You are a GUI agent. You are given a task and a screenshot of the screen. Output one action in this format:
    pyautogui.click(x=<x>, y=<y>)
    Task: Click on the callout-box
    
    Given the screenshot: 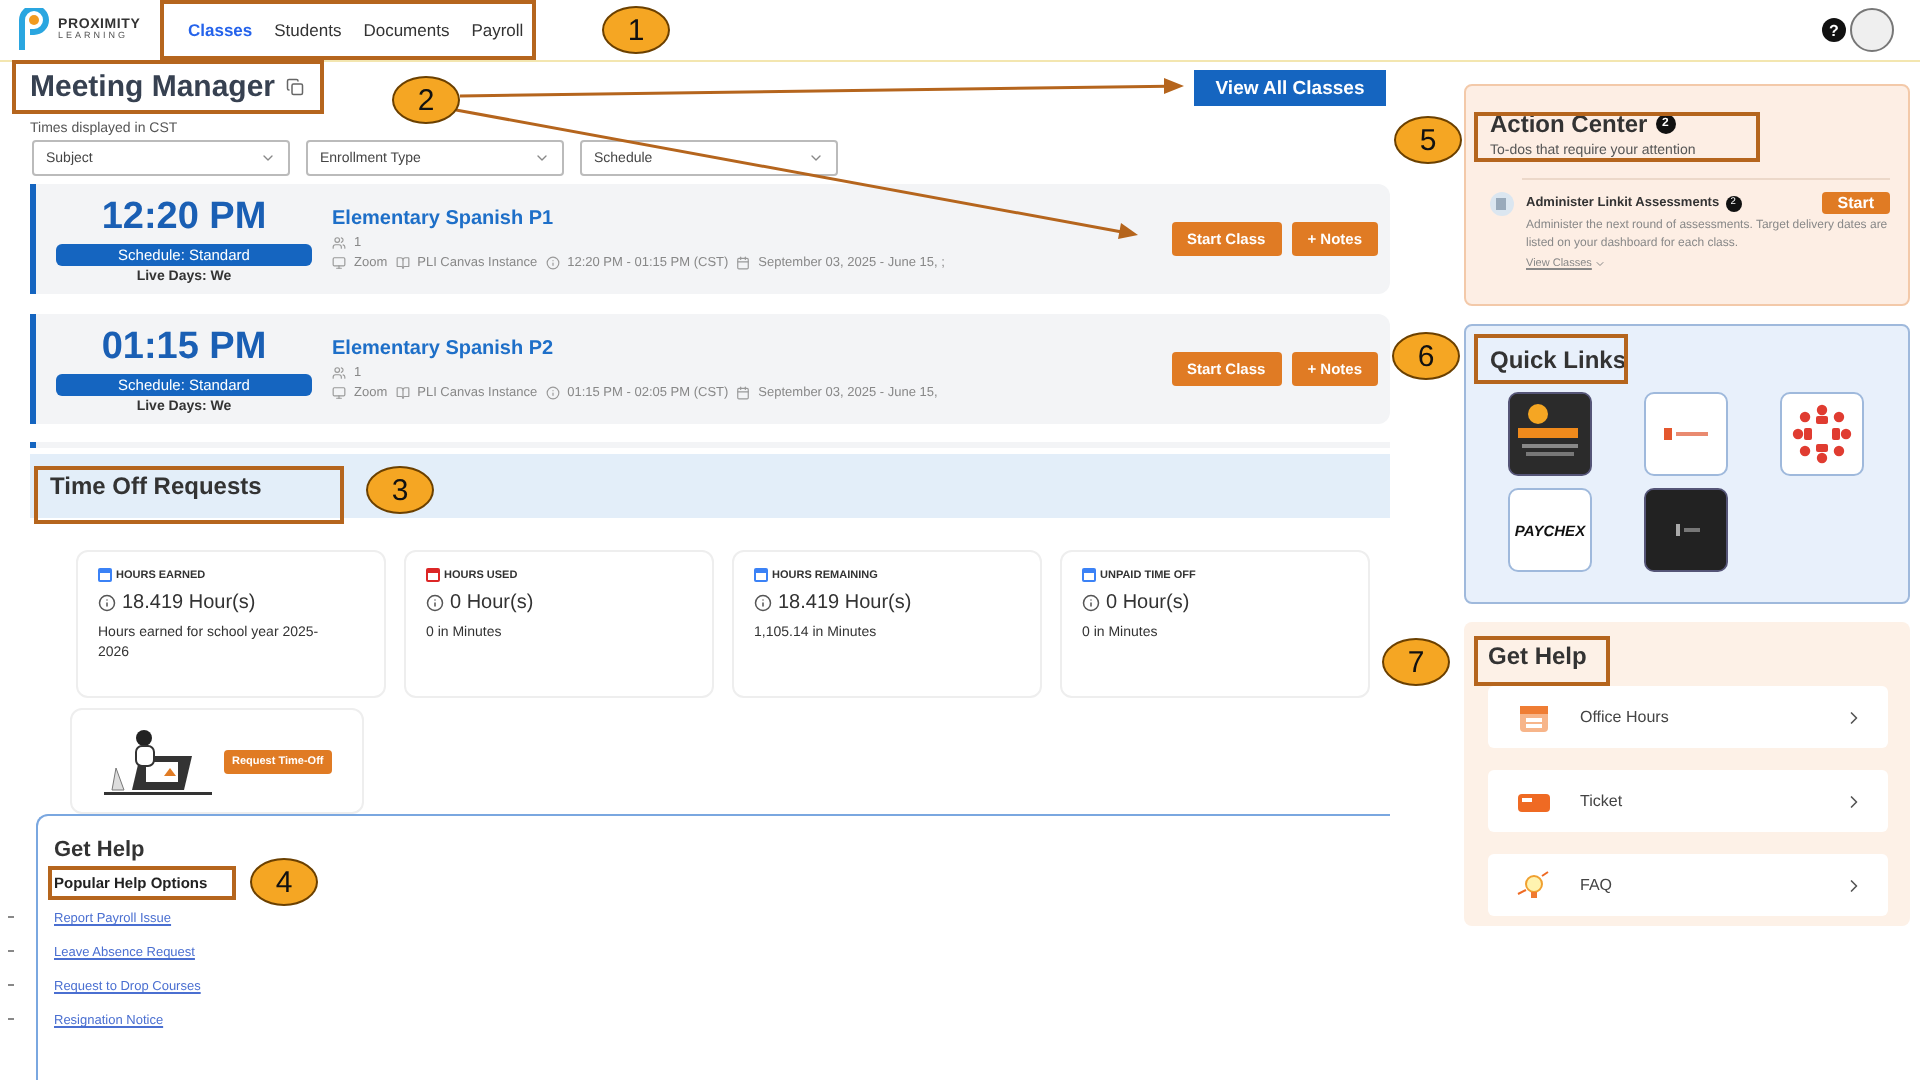 What is the action you would take?
    pyautogui.click(x=1542, y=661)
    